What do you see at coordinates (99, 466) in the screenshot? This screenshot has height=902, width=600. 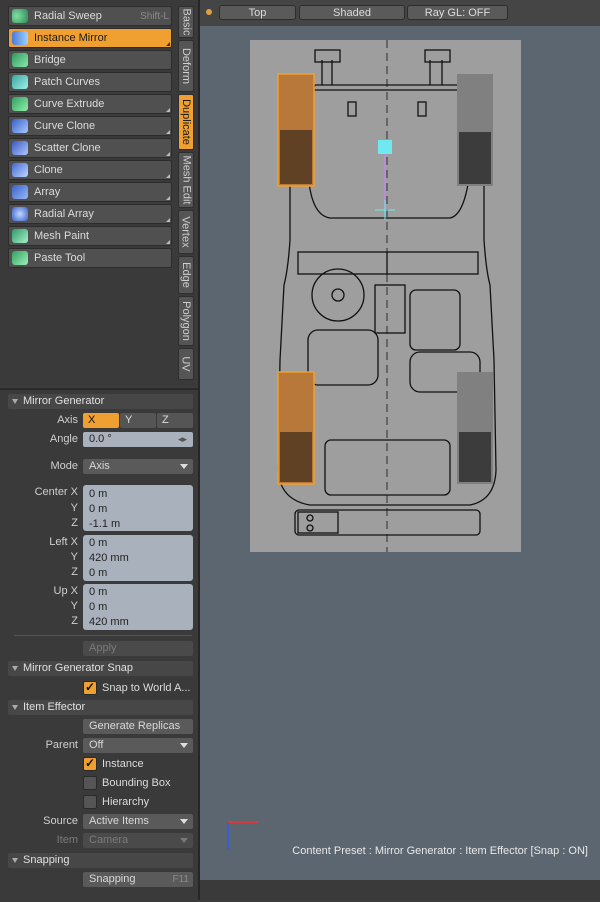 I see `mode-value: Axis` at bounding box center [99, 466].